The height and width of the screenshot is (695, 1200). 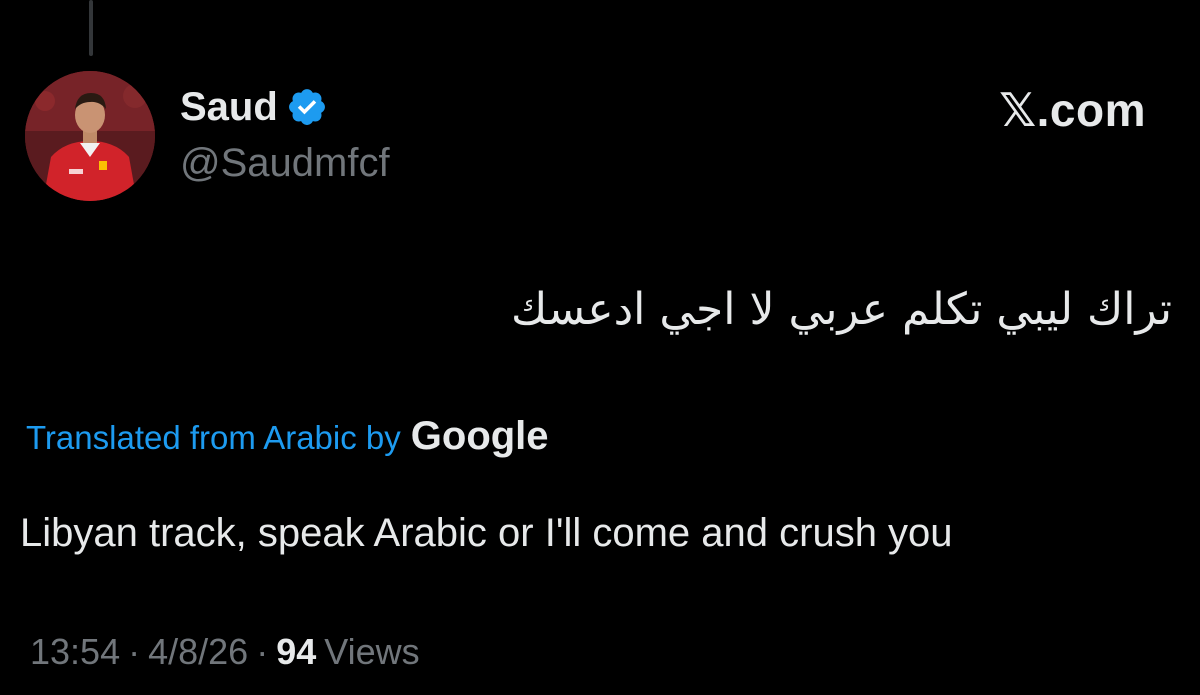 I want to click on translated-from-link: Translated from Arabic by, so click(x=213, y=438).